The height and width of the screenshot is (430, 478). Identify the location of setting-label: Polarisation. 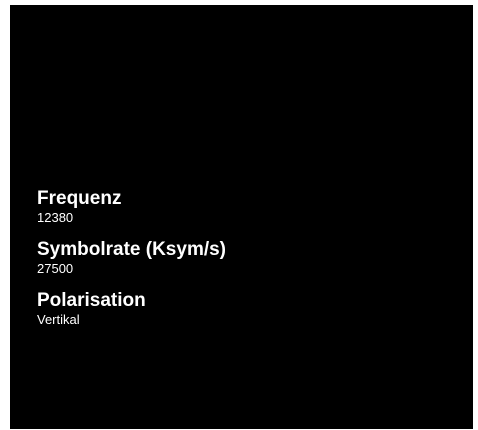
(91, 300).